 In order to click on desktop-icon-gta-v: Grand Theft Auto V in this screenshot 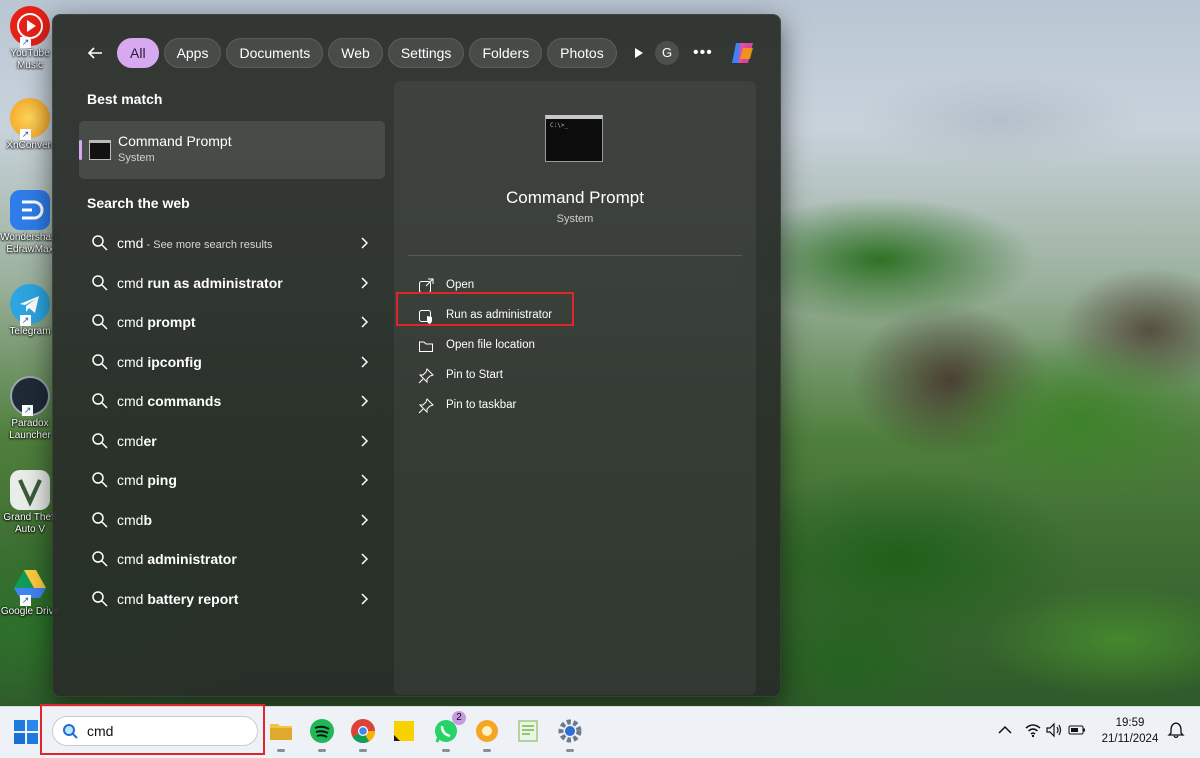, I will do `click(30, 503)`.